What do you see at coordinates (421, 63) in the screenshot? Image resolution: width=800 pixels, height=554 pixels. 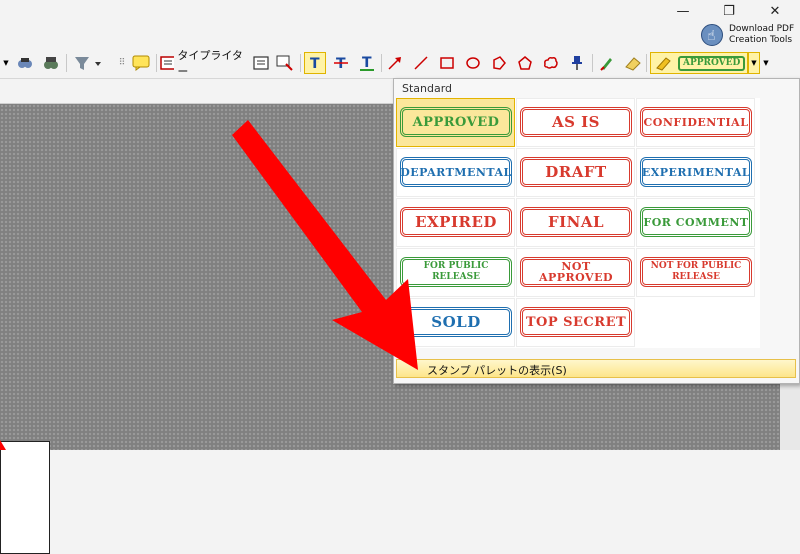 I see `line-tool-icon` at bounding box center [421, 63].